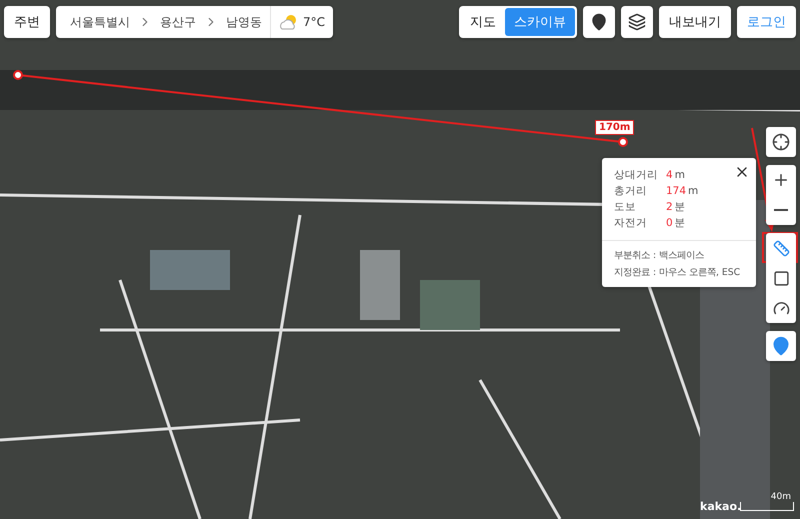 The width and height of the screenshot is (800, 519). What do you see at coordinates (781, 248) in the screenshot?
I see `ruler-icon` at bounding box center [781, 248].